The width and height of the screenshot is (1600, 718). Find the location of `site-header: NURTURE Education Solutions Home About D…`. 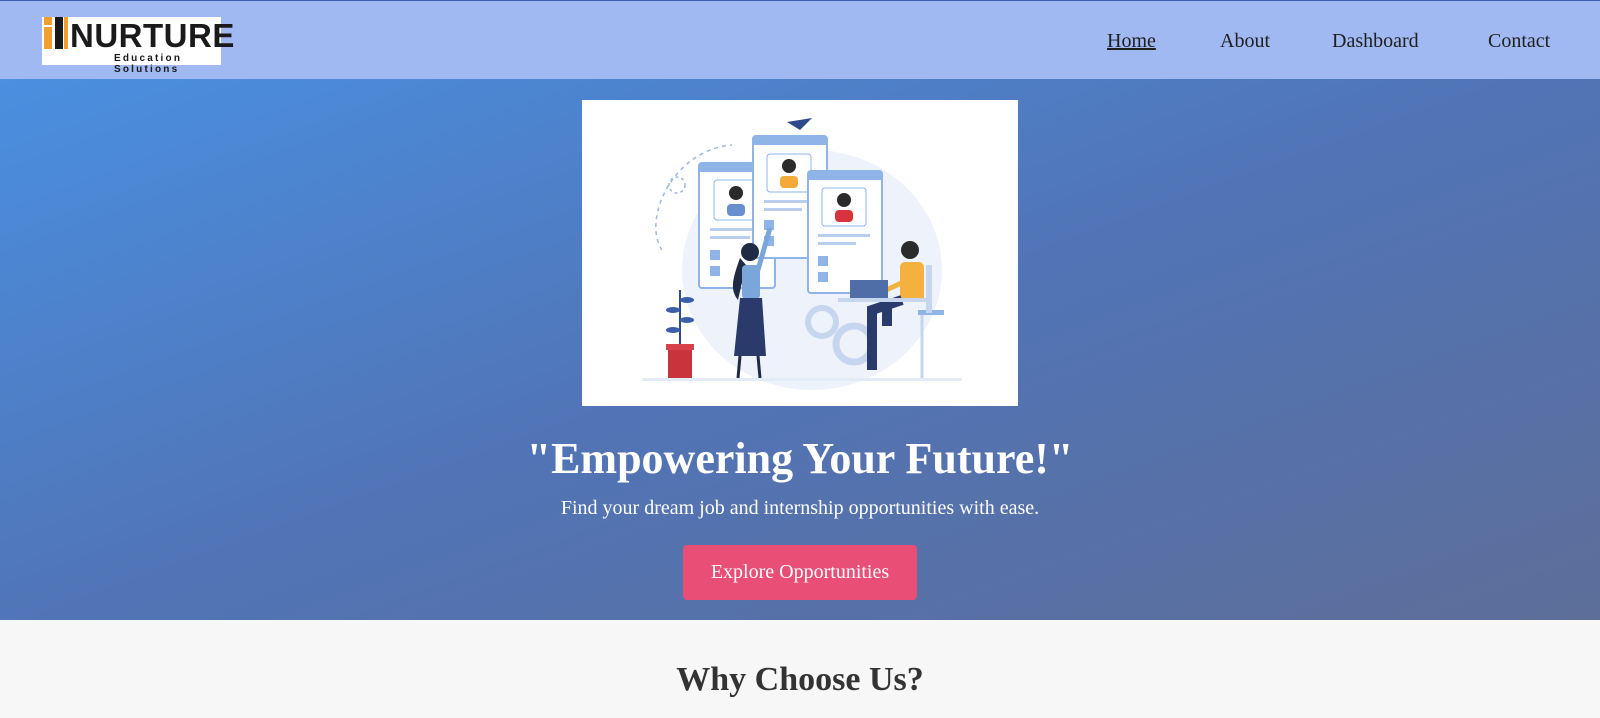

site-header: NURTURE Education Solutions Home About D… is located at coordinates (800, 39).